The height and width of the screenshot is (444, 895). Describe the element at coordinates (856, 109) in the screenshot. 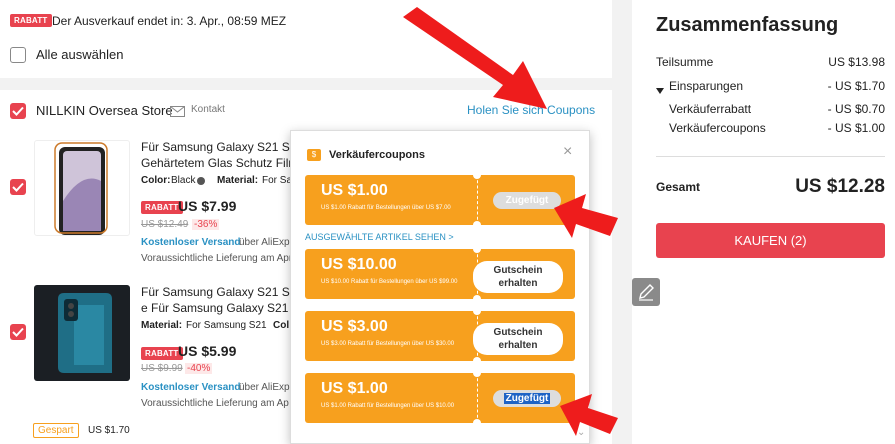

I see `seller-discount-value: - US $0.70` at that location.